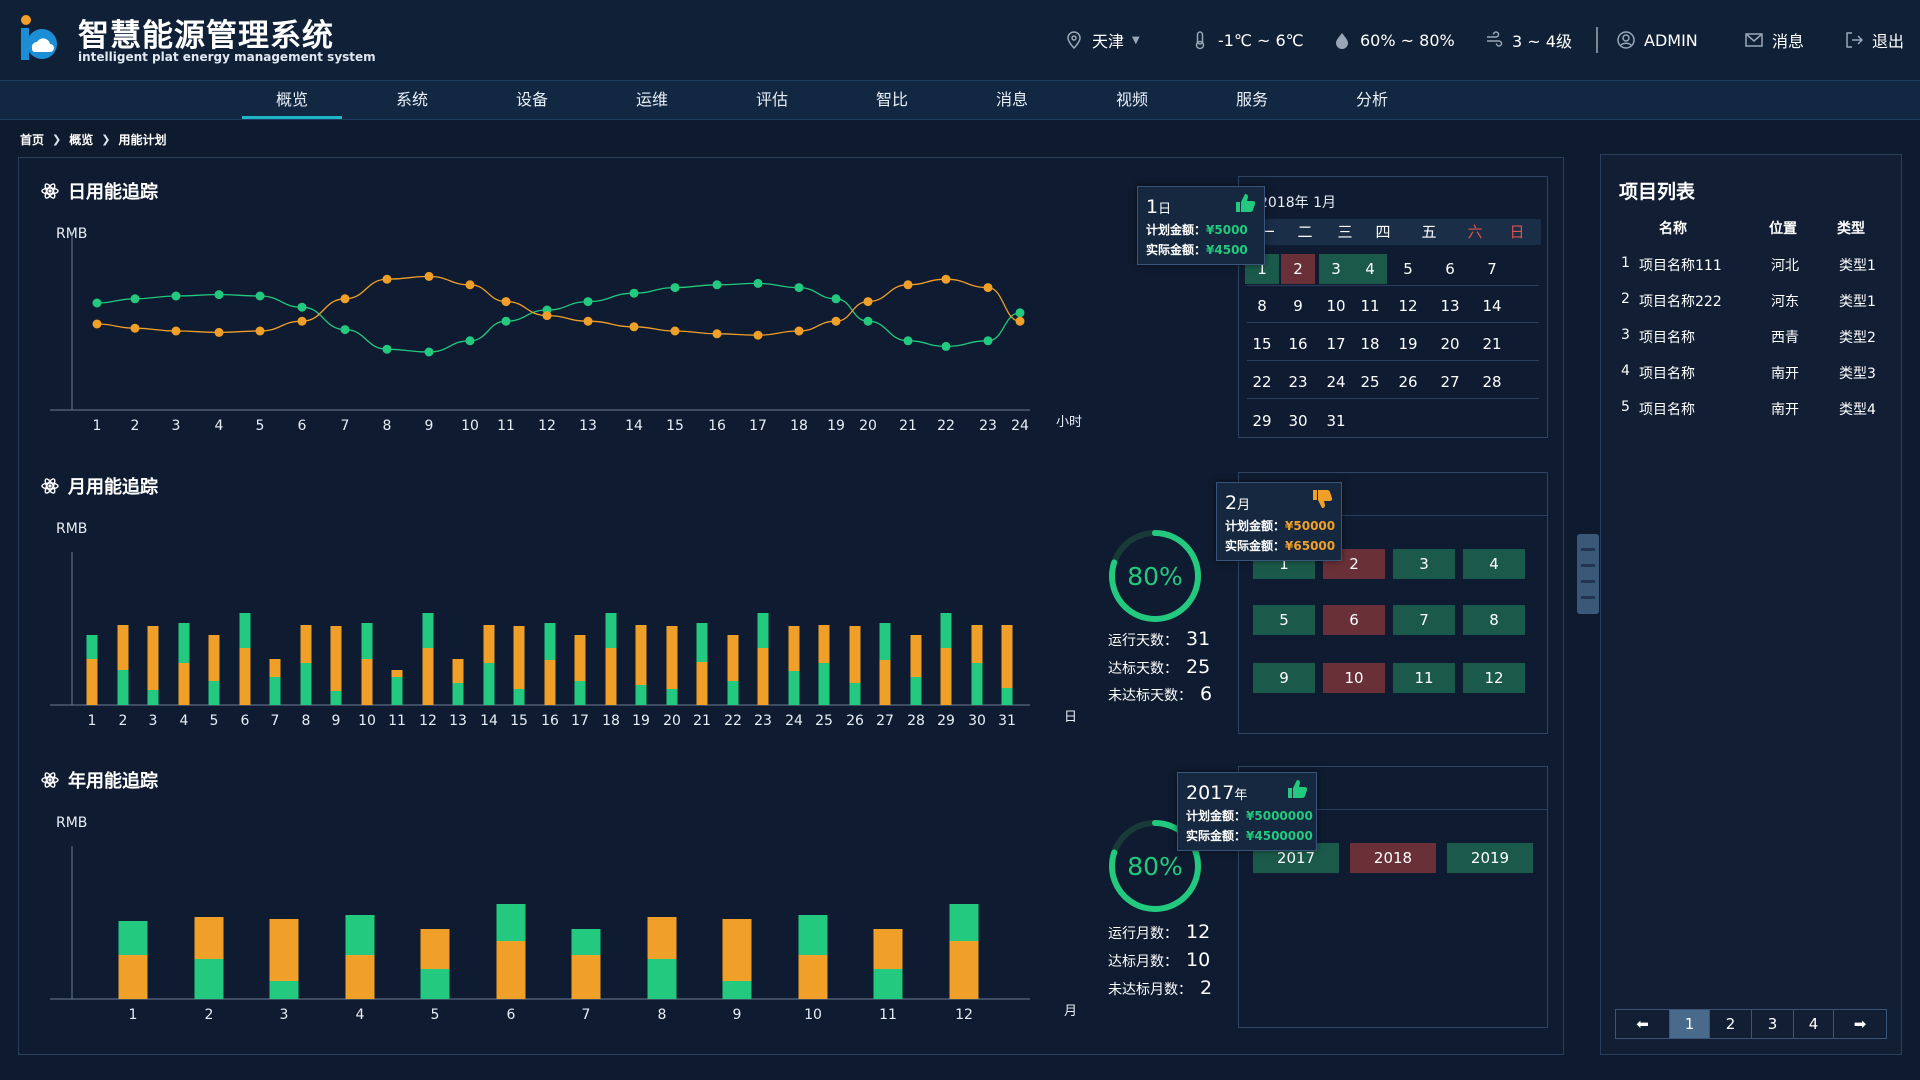  I want to click on nav-analysis: 分析, so click(1372, 100).